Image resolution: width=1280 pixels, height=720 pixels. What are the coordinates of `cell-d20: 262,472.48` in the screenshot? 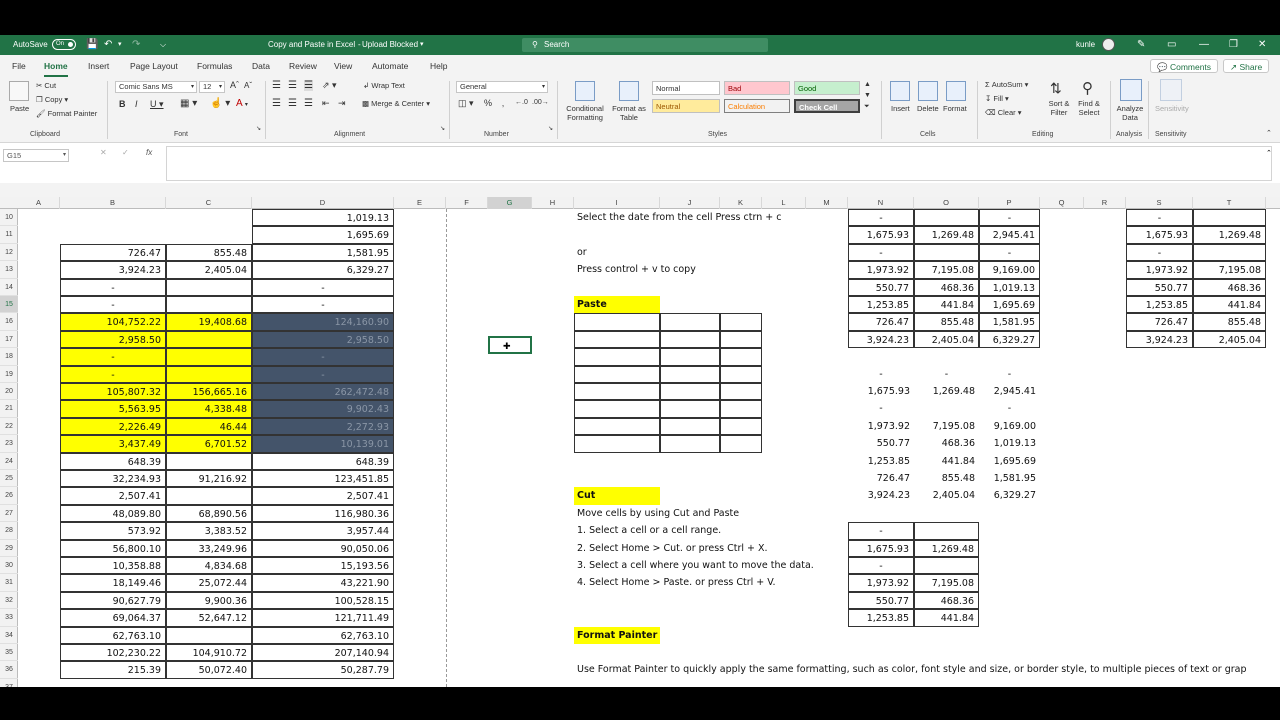 It's located at (323, 392).